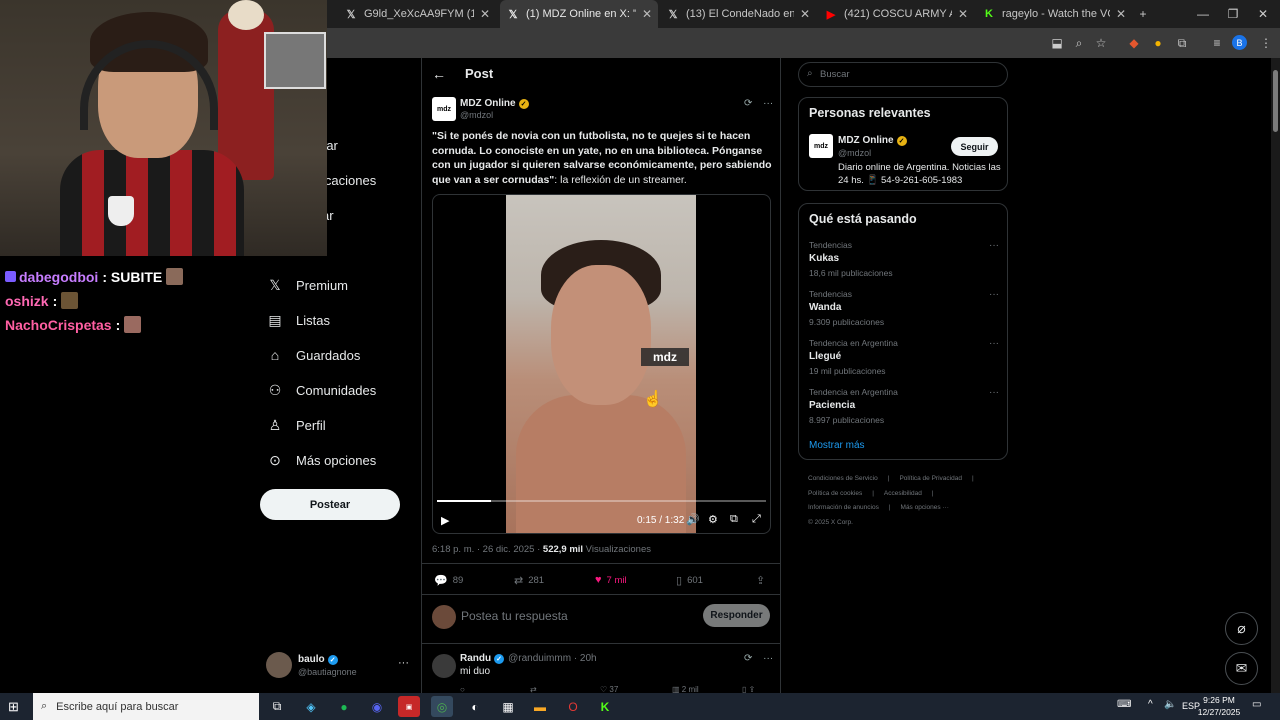  I want to click on nav-item-more: ⊙ Más opciones, so click(321, 460).